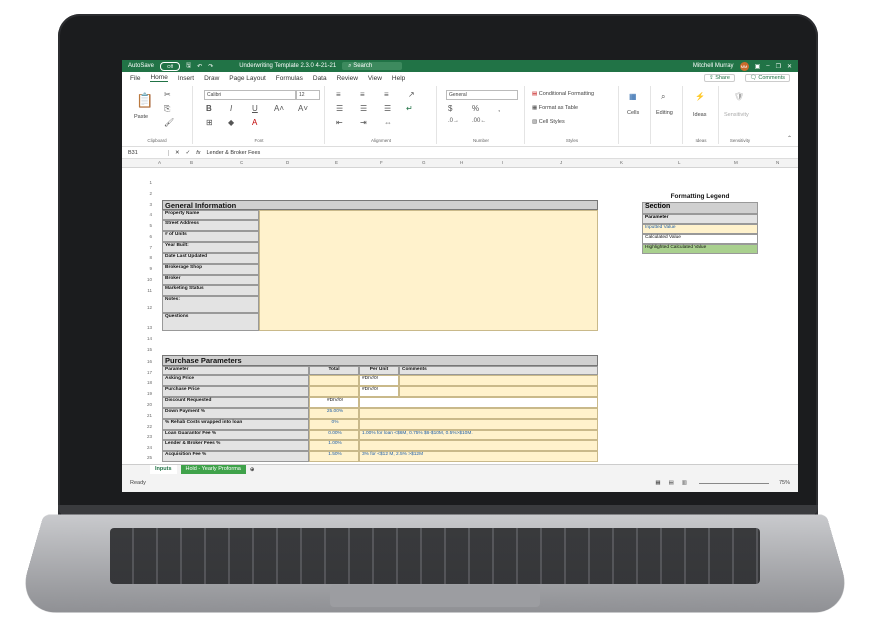 Image resolution: width=874 pixels, height=625 pixels. I want to click on row-number: 24, so click(137, 447).